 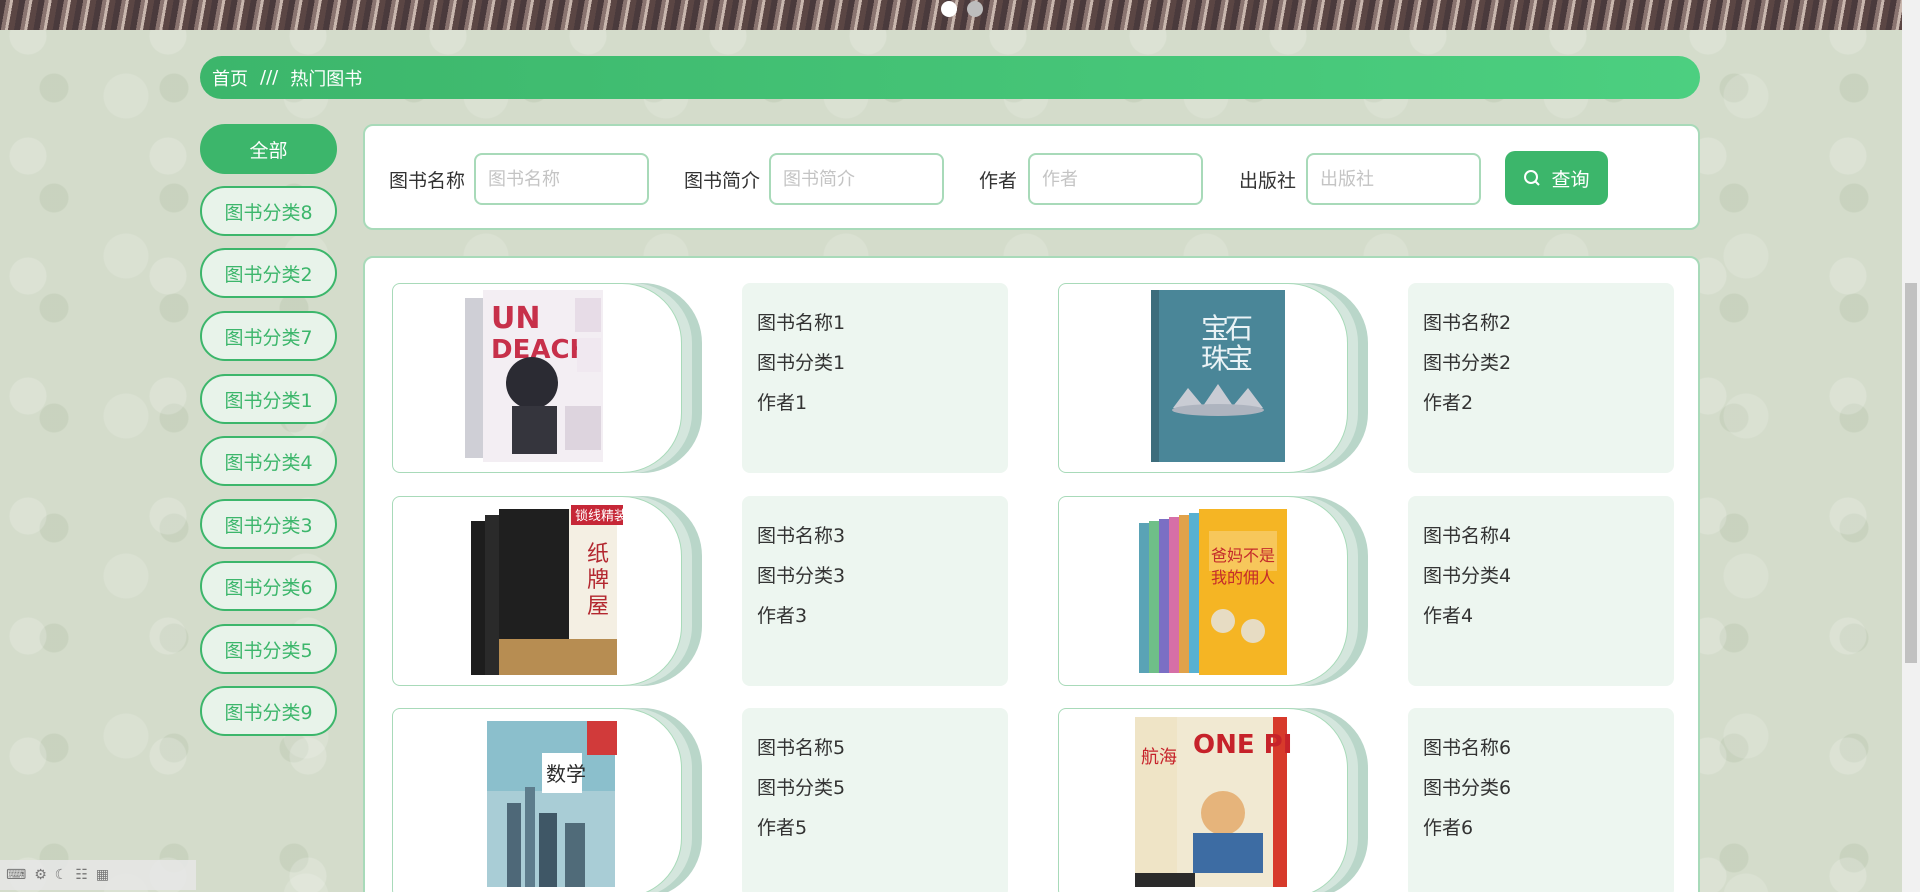 I want to click on book-cover: 宝 石 珠 宝, so click(x=1203, y=378).